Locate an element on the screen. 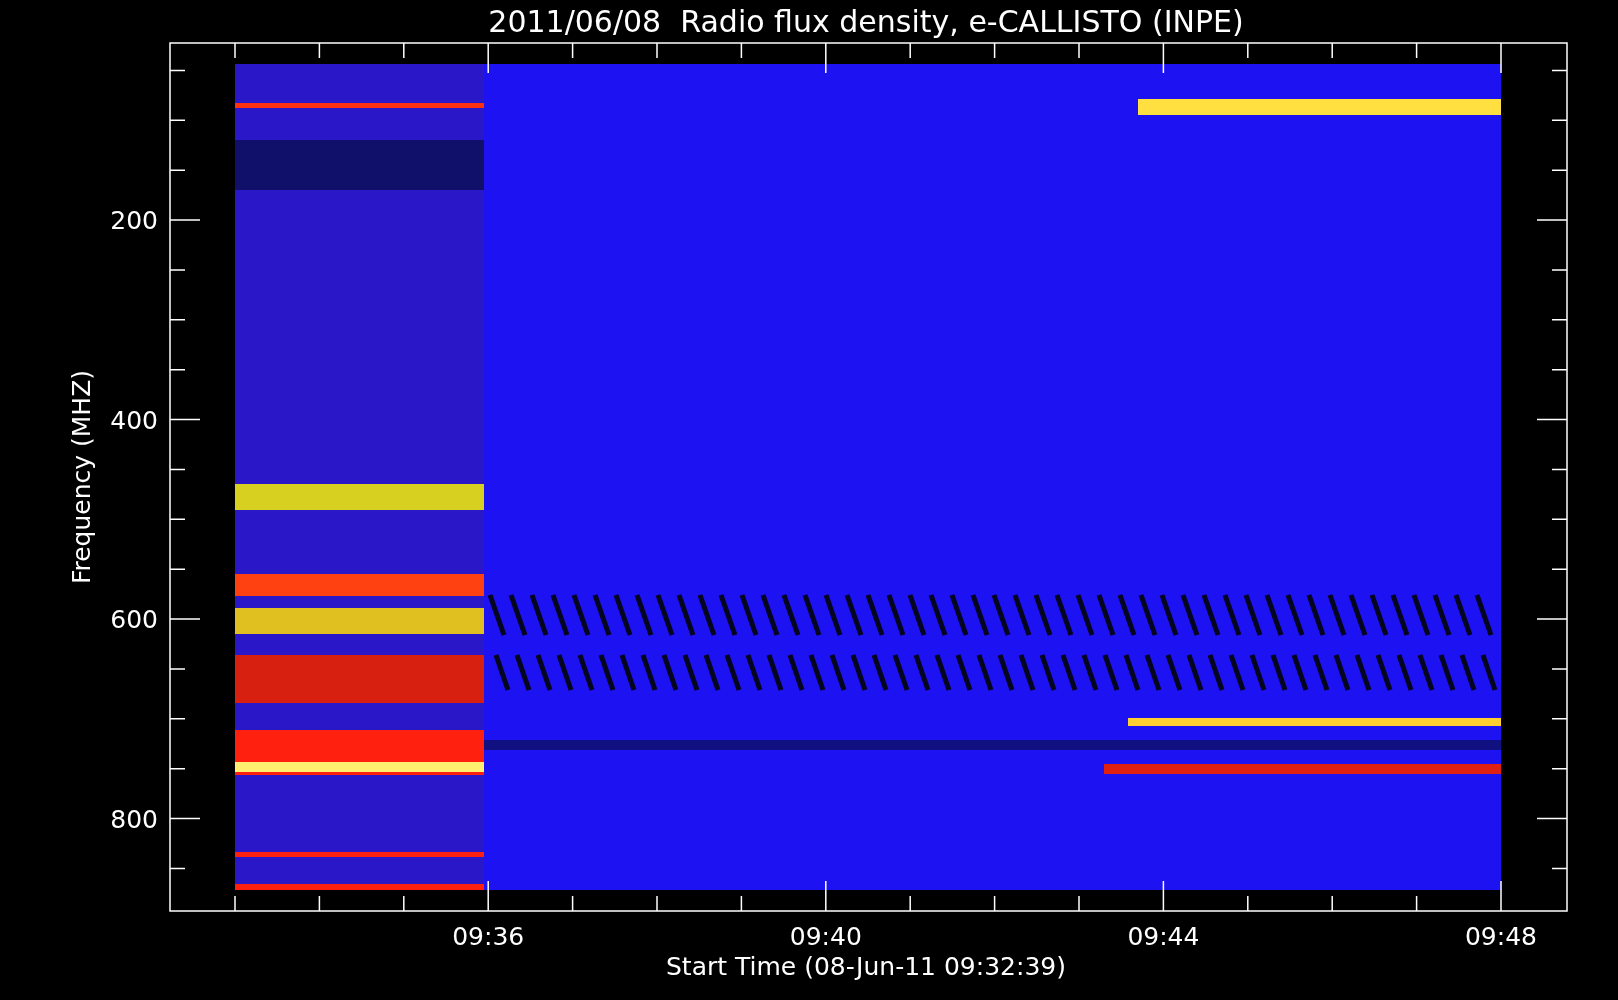 The width and height of the screenshot is (1618, 1000). tick-label: 800 is located at coordinates (134, 819).